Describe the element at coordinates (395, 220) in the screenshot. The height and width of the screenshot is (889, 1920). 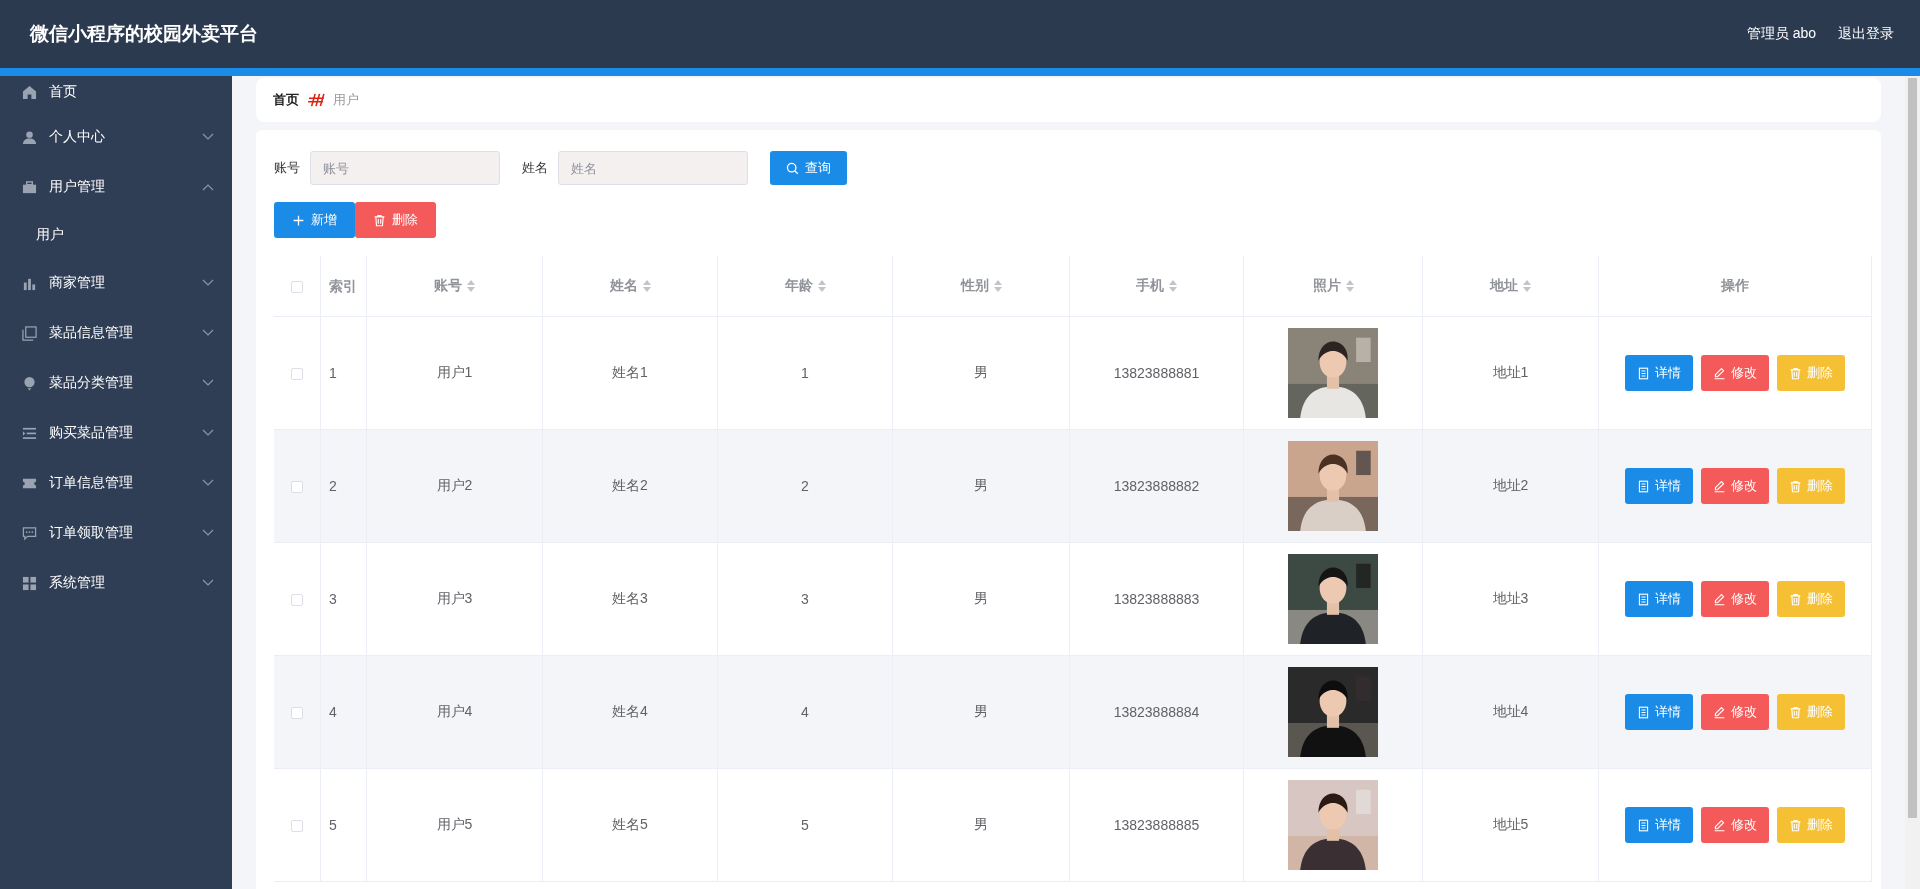
I see `delete-button: 删除` at that location.